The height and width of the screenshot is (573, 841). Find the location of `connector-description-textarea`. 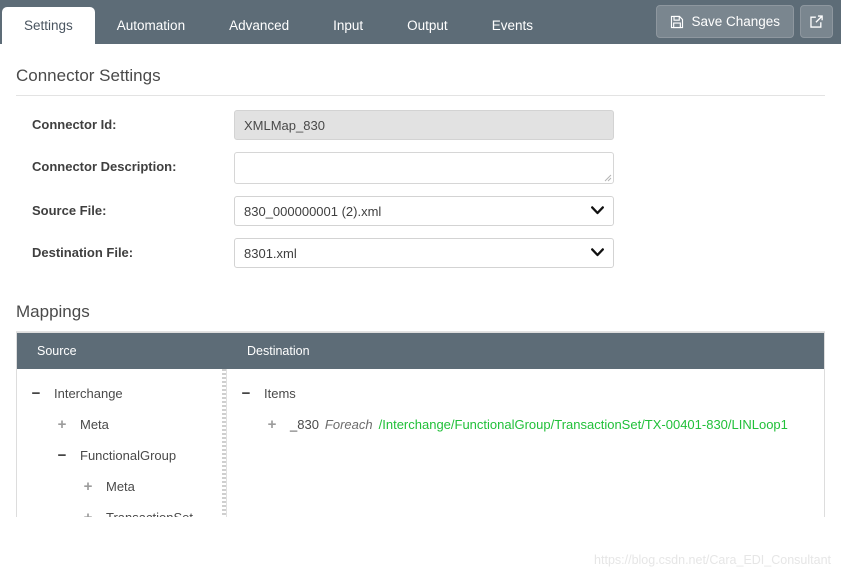

connector-description-textarea is located at coordinates (424, 168).